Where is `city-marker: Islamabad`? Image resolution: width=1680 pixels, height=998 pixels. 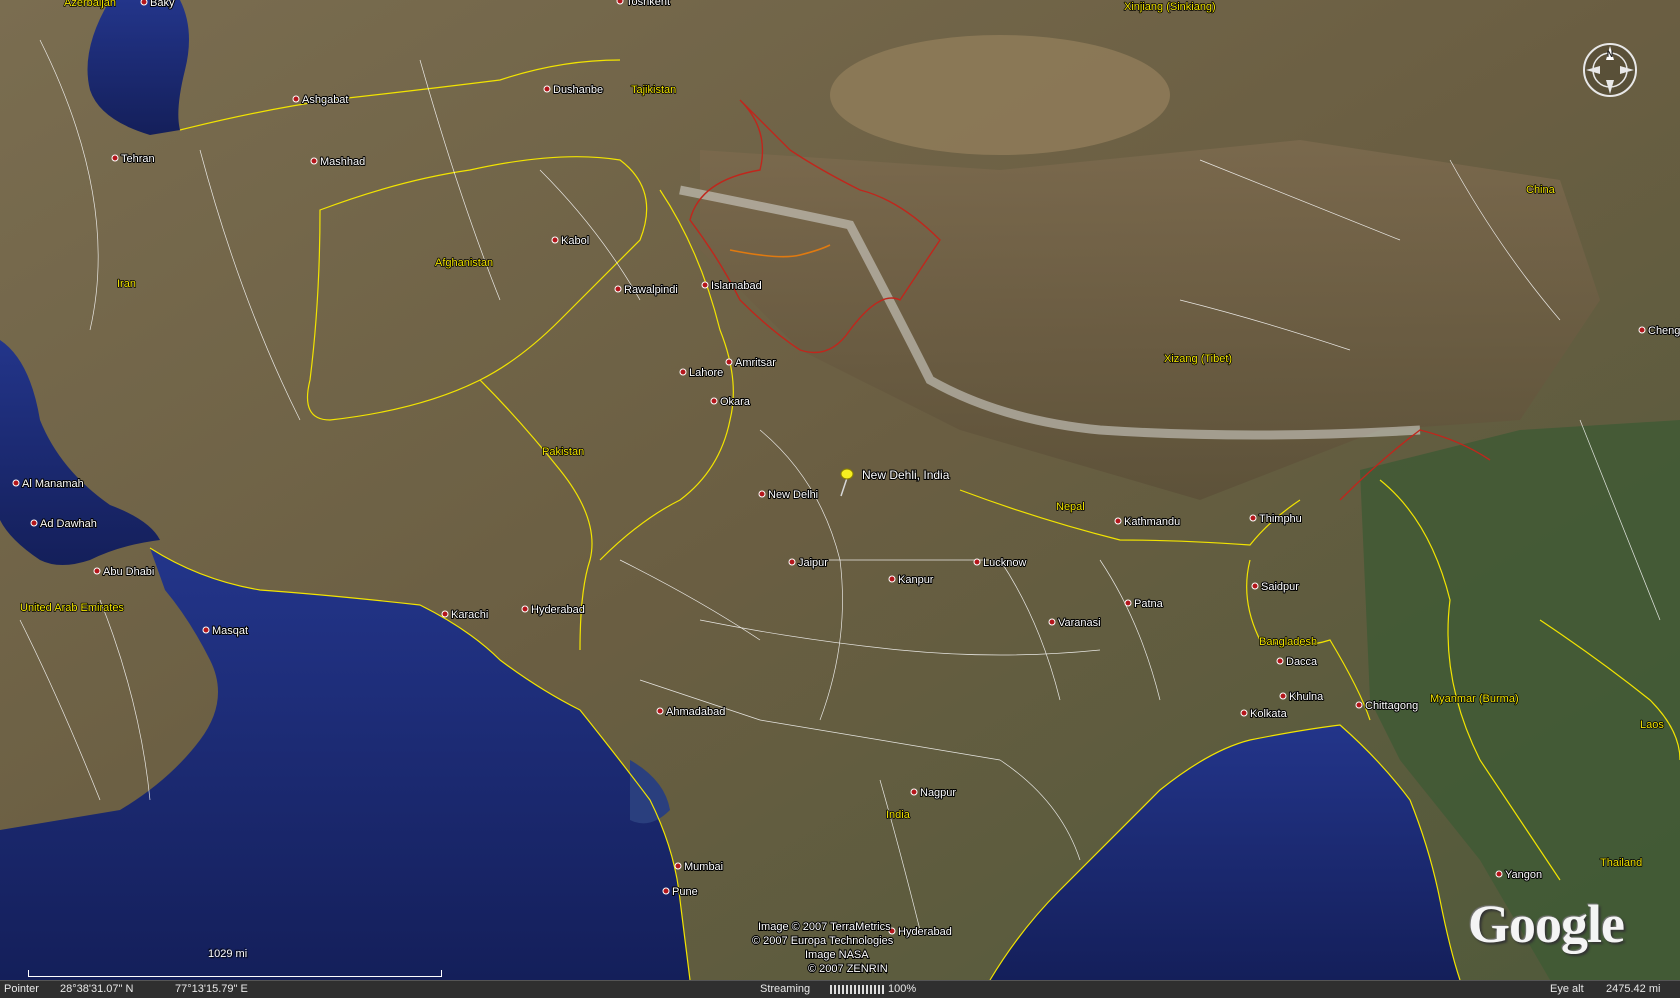 city-marker: Islamabad is located at coordinates (732, 286).